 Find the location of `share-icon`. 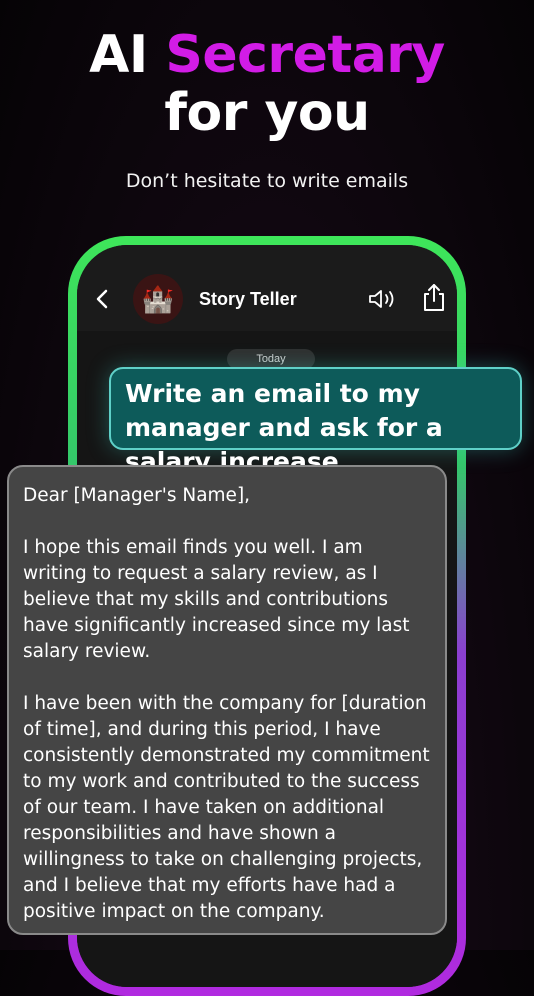

share-icon is located at coordinates (434, 298).